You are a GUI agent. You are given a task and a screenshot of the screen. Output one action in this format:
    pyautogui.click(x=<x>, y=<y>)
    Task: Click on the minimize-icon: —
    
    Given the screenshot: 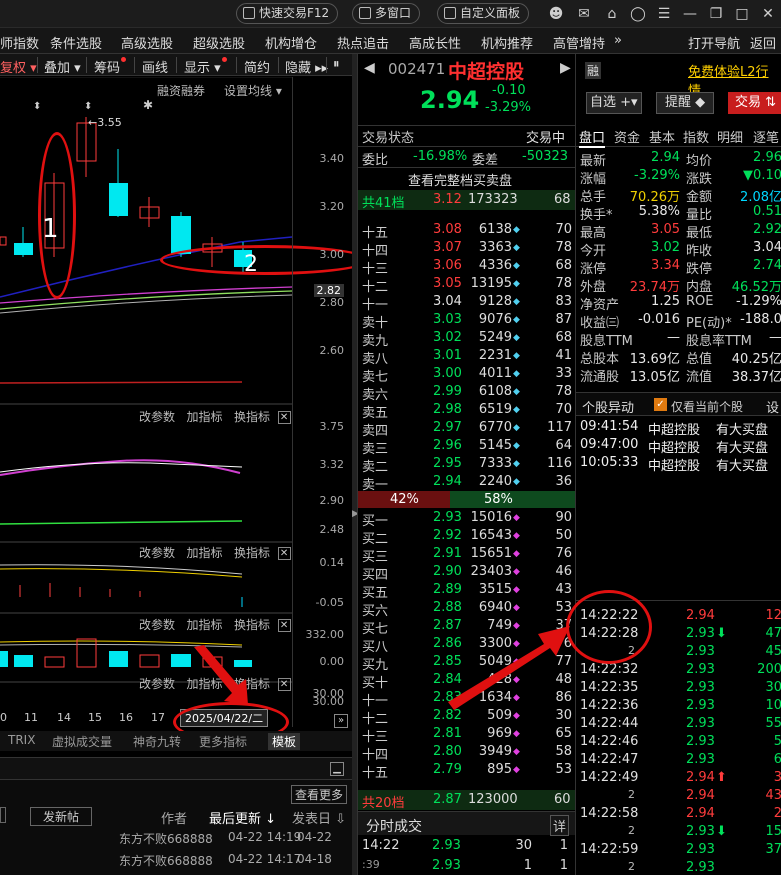 What is the action you would take?
    pyautogui.click(x=690, y=14)
    